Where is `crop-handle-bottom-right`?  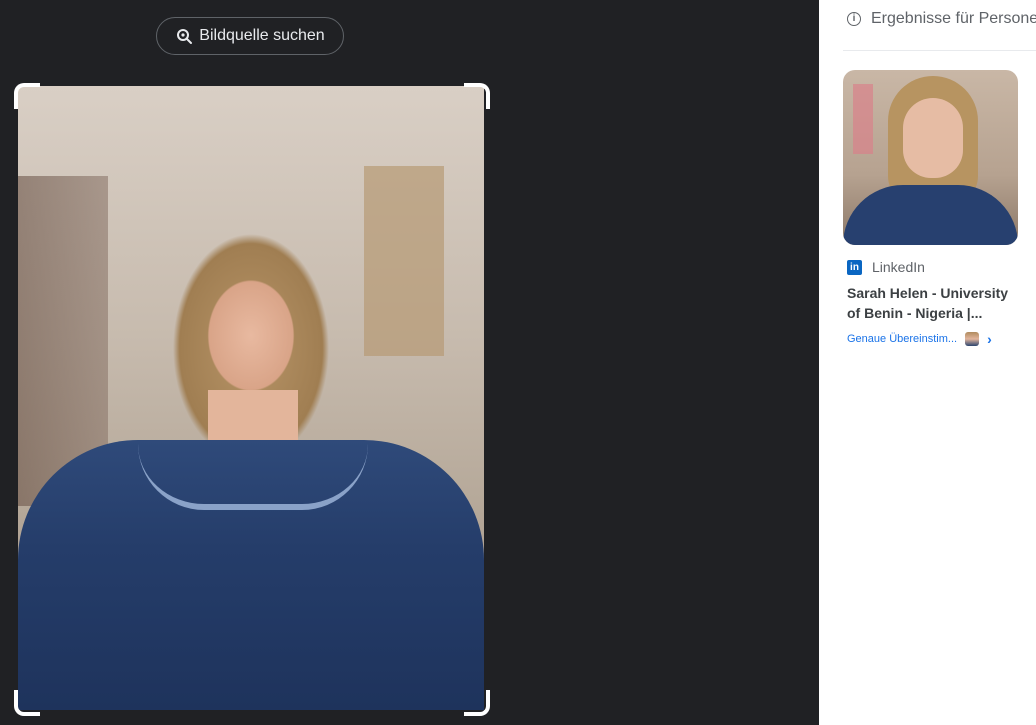 crop-handle-bottom-right is located at coordinates (477, 703).